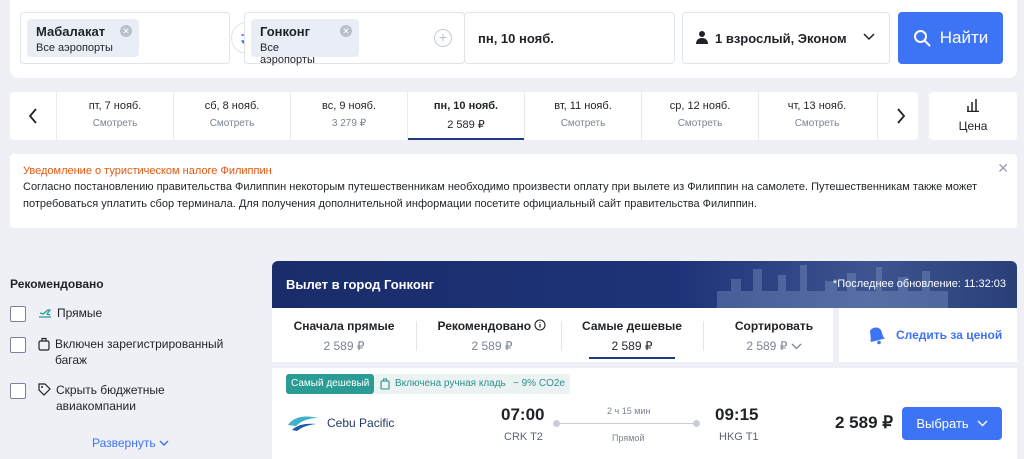 This screenshot has width=1024, height=459. I want to click on route-end-dot, so click(696, 423).